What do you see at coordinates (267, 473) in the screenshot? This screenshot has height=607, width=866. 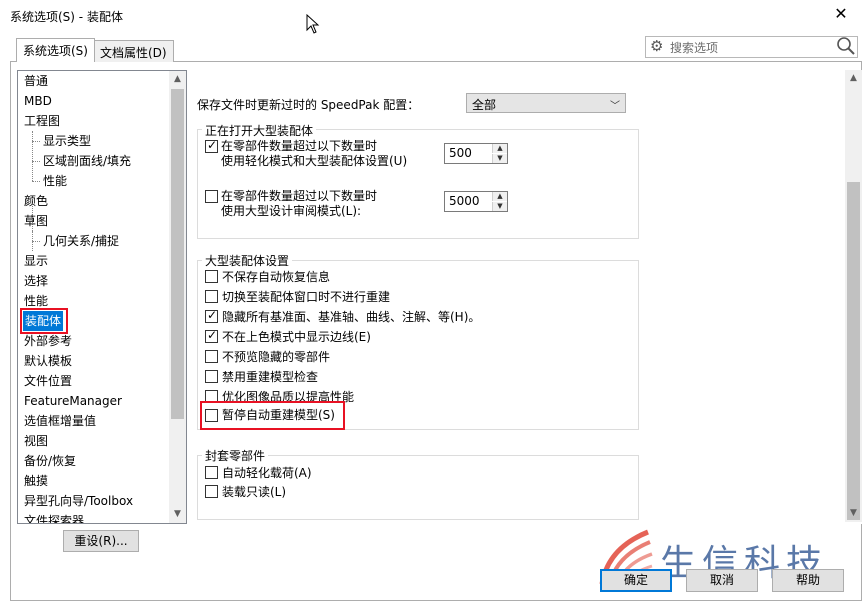 I see `auto-lightweight-label: 自动轻化载荷(A)` at bounding box center [267, 473].